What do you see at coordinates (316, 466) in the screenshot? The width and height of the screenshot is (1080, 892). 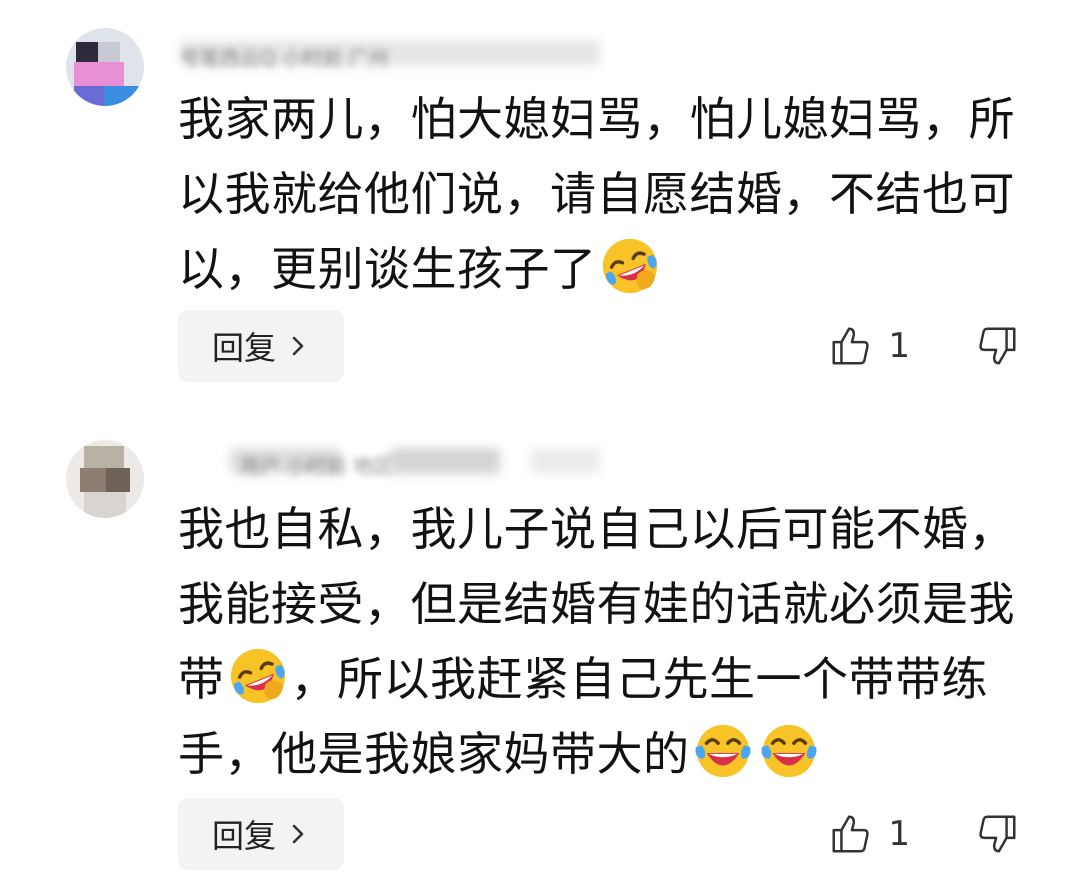 I see `username-text: 用户 小时前 地区` at bounding box center [316, 466].